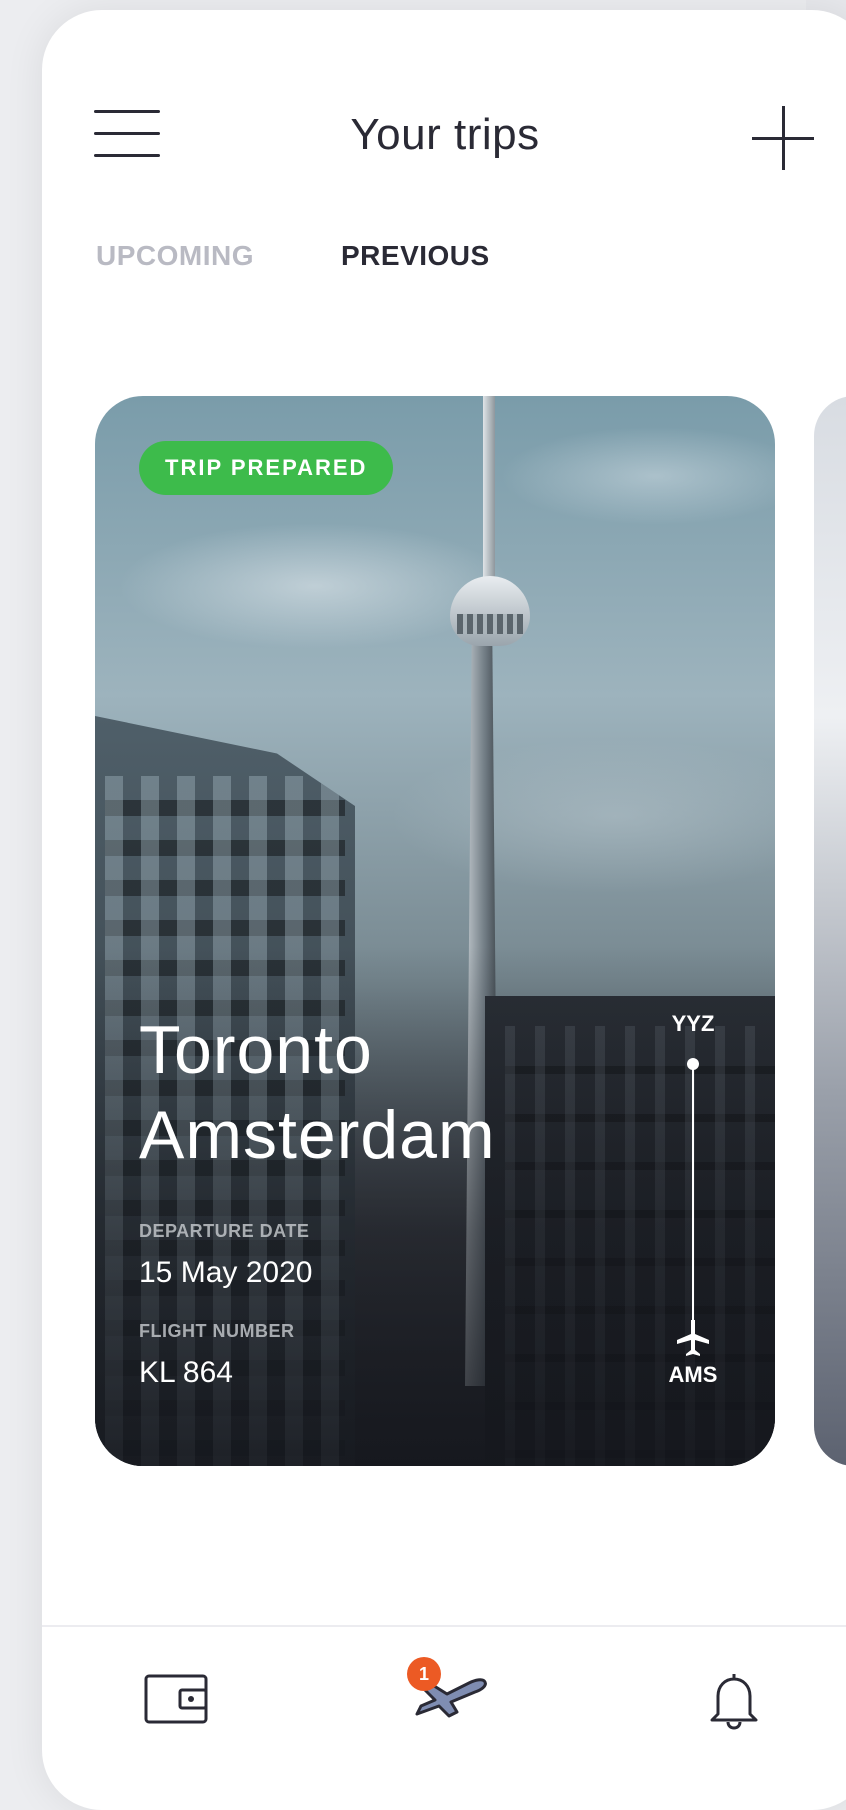 The width and height of the screenshot is (846, 1810). I want to click on plus-icon-vertical, so click(783, 138).